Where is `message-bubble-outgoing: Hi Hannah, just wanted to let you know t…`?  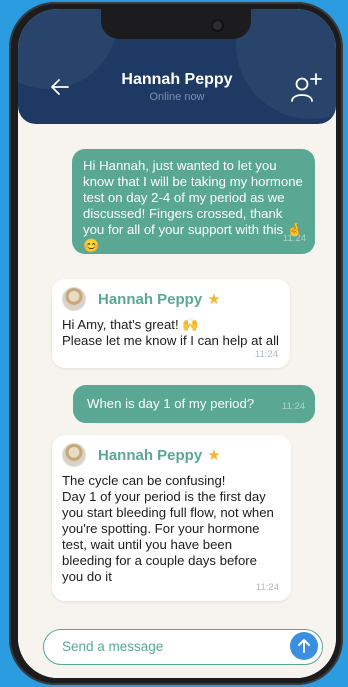
message-bubble-outgoing: Hi Hannah, just wanted to let you know t… is located at coordinates (193, 201).